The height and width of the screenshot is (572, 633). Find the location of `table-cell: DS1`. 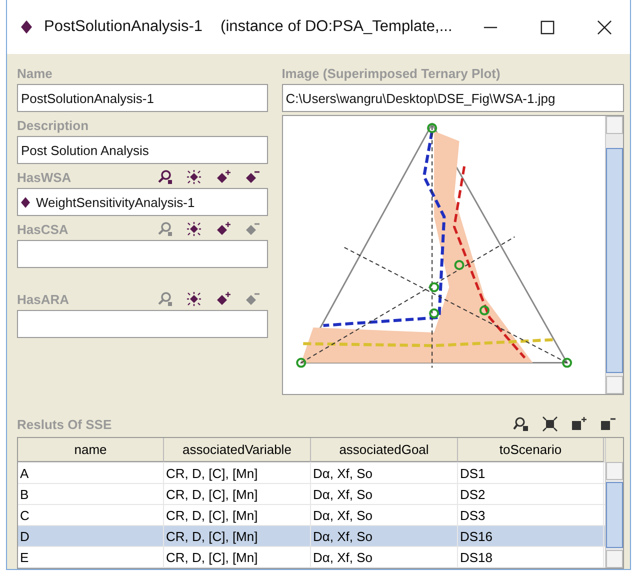

table-cell: DS1 is located at coordinates (531, 473).